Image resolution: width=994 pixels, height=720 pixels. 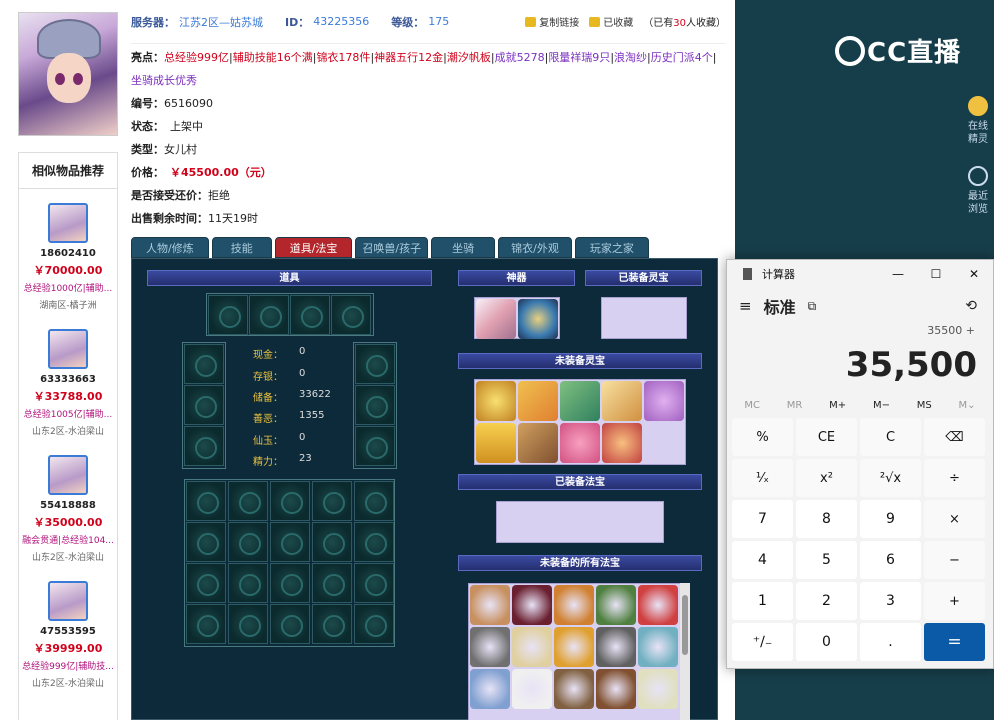 I want to click on maximize-button: ☐, so click(x=936, y=274).